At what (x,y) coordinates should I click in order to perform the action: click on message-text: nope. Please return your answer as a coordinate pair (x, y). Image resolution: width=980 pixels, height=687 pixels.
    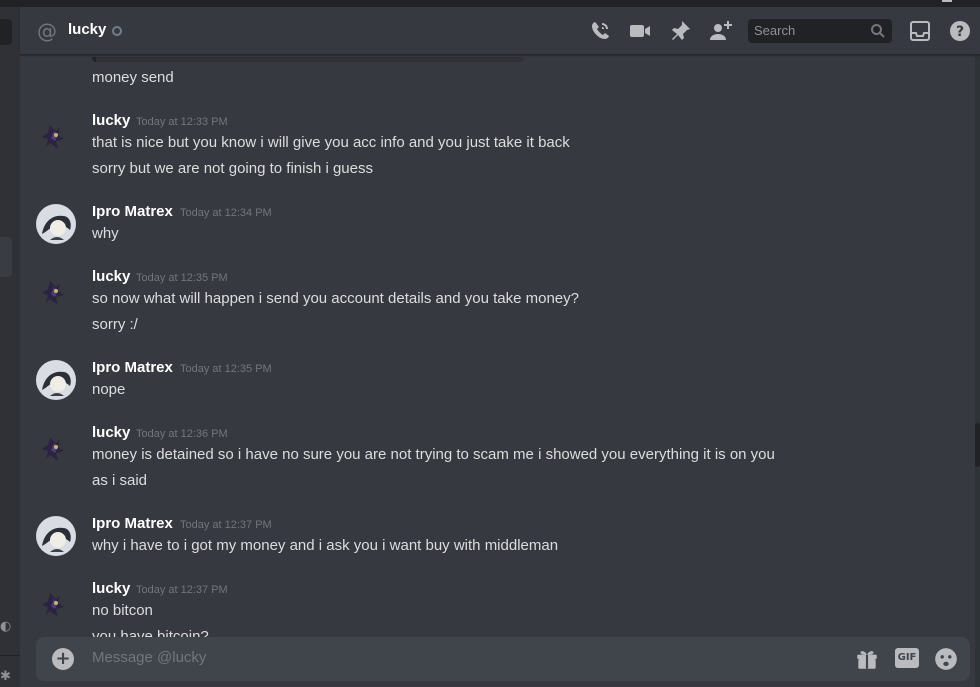
    Looking at the image, I should click on (109, 389).